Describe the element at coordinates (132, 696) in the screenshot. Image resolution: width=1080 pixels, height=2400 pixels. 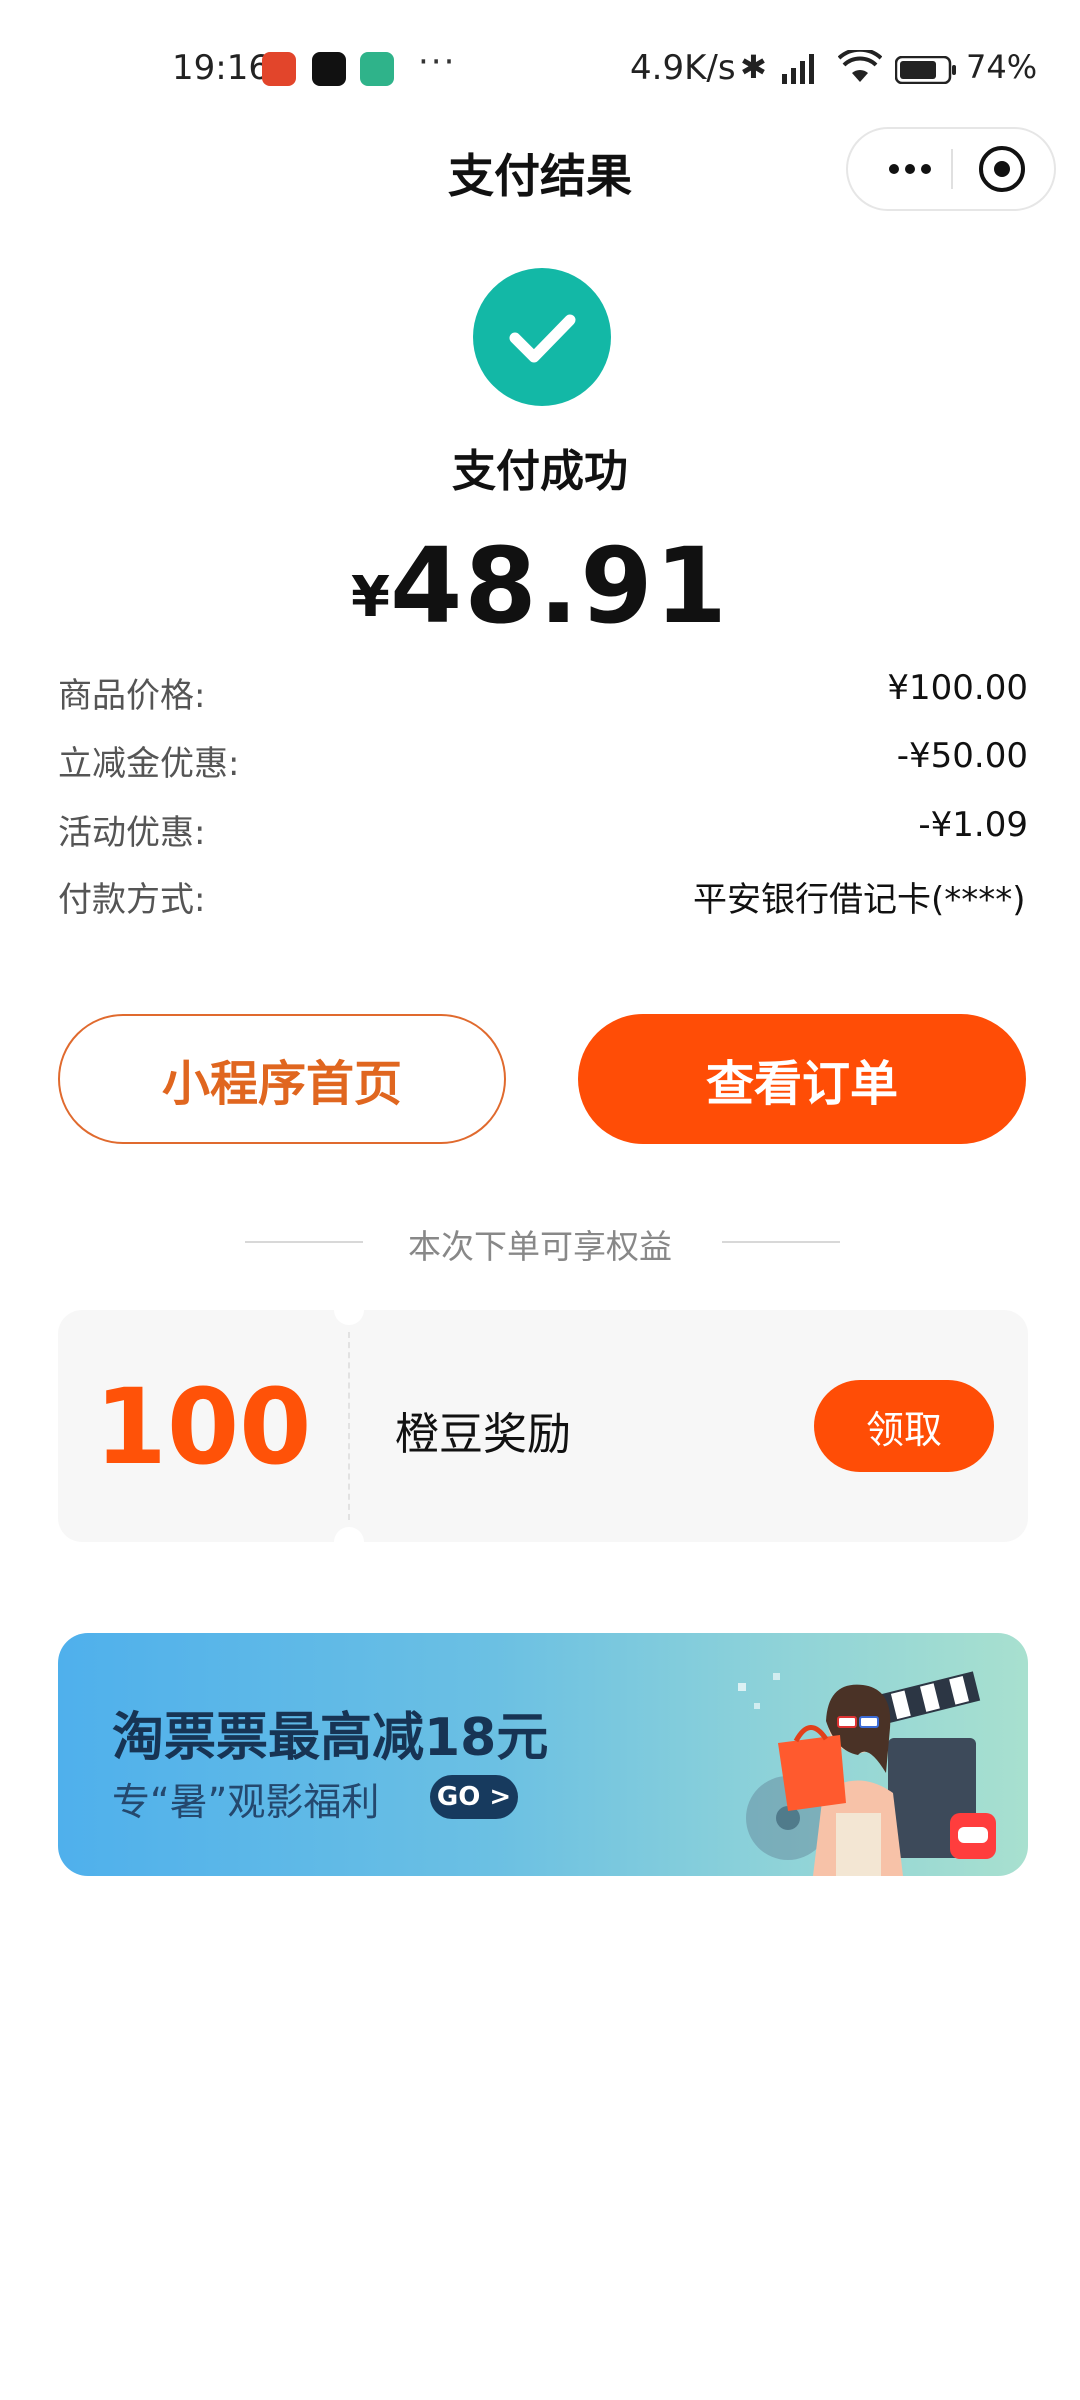
I see `detail-label: 商品价格:` at that location.